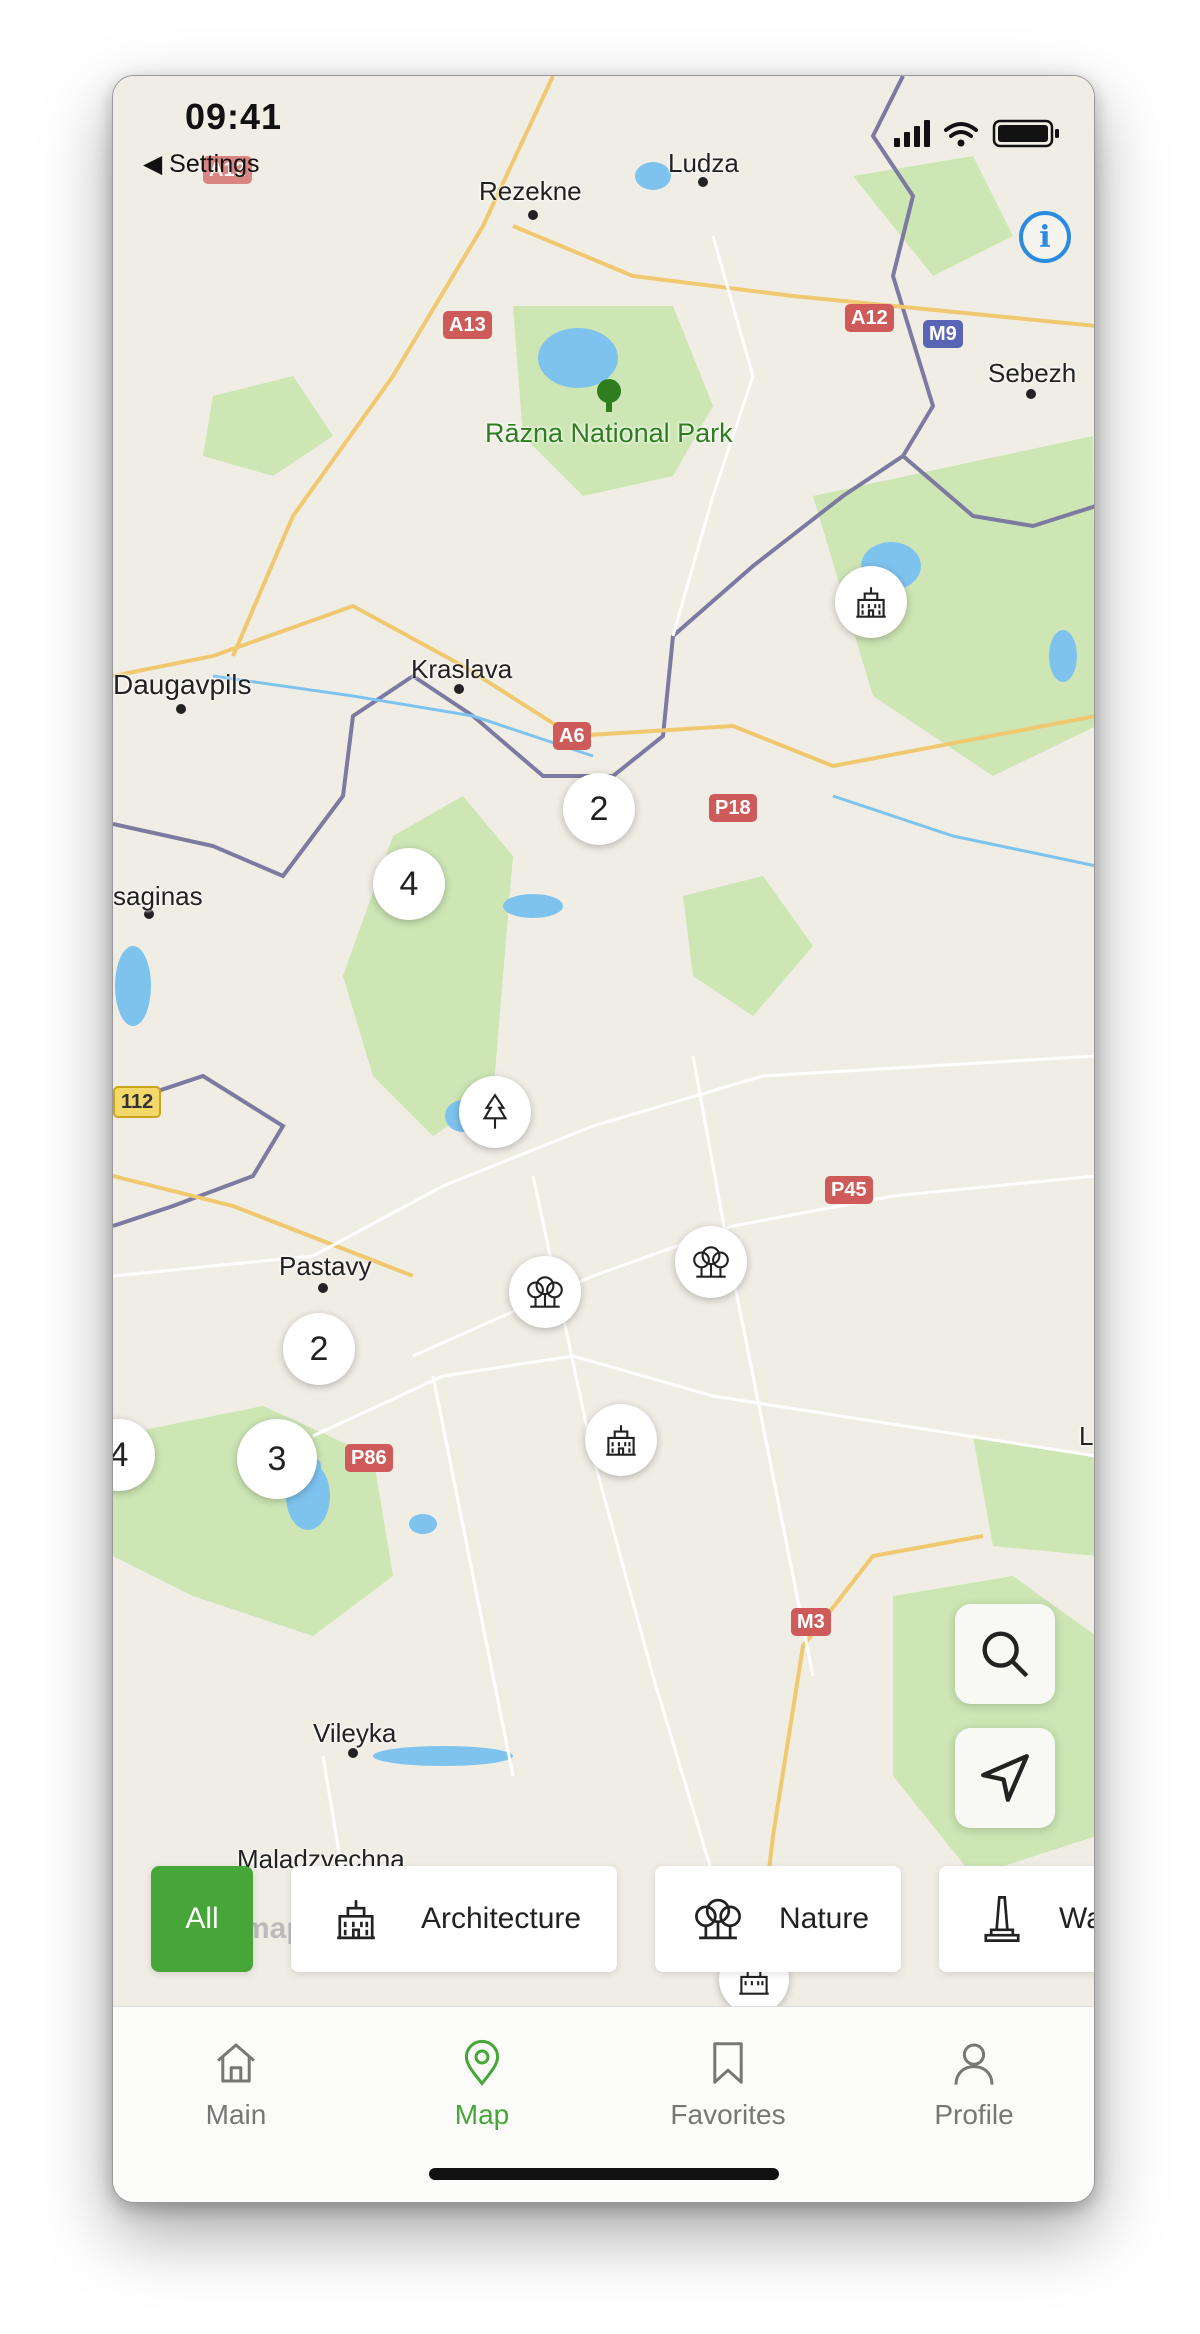 This screenshot has height=2334, width=1200. Describe the element at coordinates (703, 163) in the screenshot. I see `place-label-ludza: Ludza` at that location.